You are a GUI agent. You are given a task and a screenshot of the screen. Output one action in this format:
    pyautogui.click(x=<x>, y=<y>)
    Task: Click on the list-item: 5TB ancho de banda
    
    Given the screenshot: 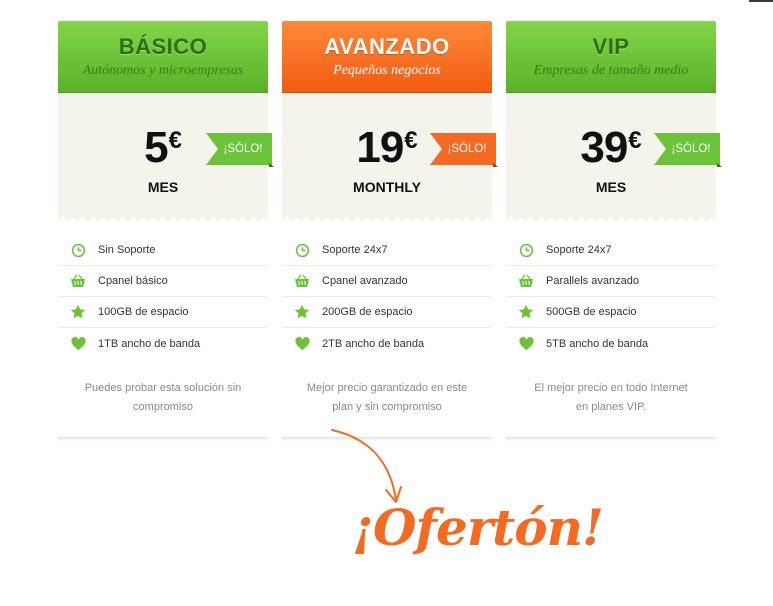 What is the action you would take?
    pyautogui.click(x=611, y=343)
    